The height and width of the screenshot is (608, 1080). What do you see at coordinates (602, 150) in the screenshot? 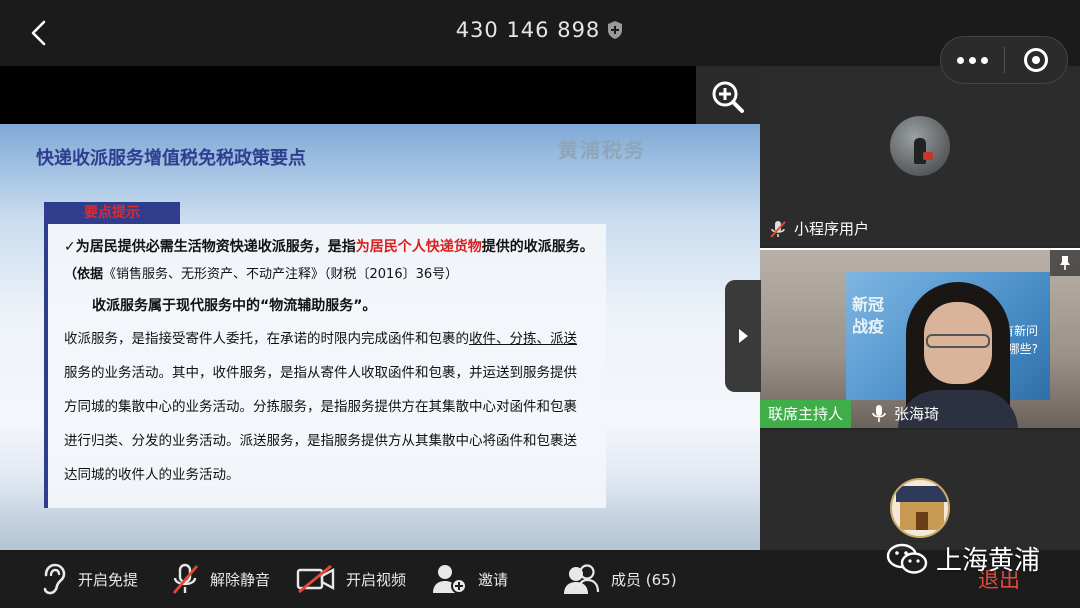
I see `slide-logo: 黄浦税务` at bounding box center [602, 150].